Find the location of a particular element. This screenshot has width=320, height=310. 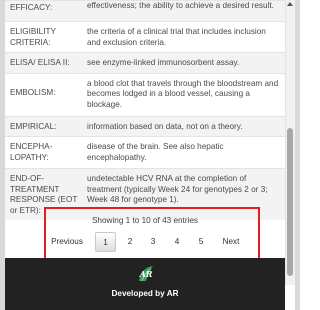

glossary-term: ELISA/ ELISA II: is located at coordinates (43, 62).